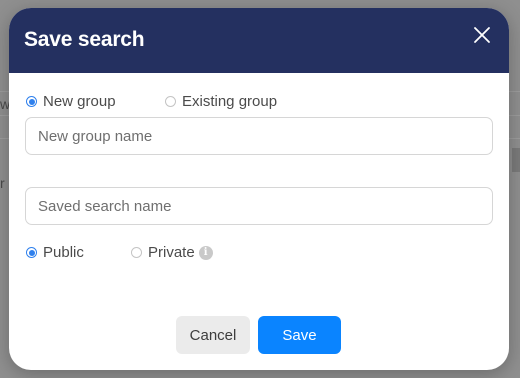 This screenshot has height=378, width=520. I want to click on save-button: Save, so click(299, 335).